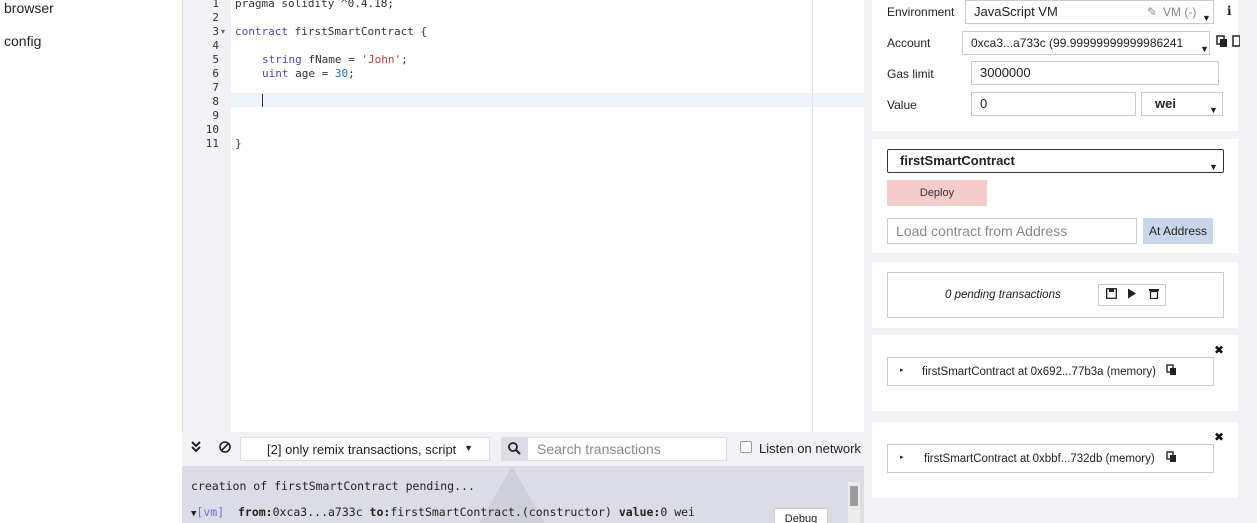 Image resolution: width=1257 pixels, height=523 pixels. I want to click on log-value-label: value:, so click(639, 512).